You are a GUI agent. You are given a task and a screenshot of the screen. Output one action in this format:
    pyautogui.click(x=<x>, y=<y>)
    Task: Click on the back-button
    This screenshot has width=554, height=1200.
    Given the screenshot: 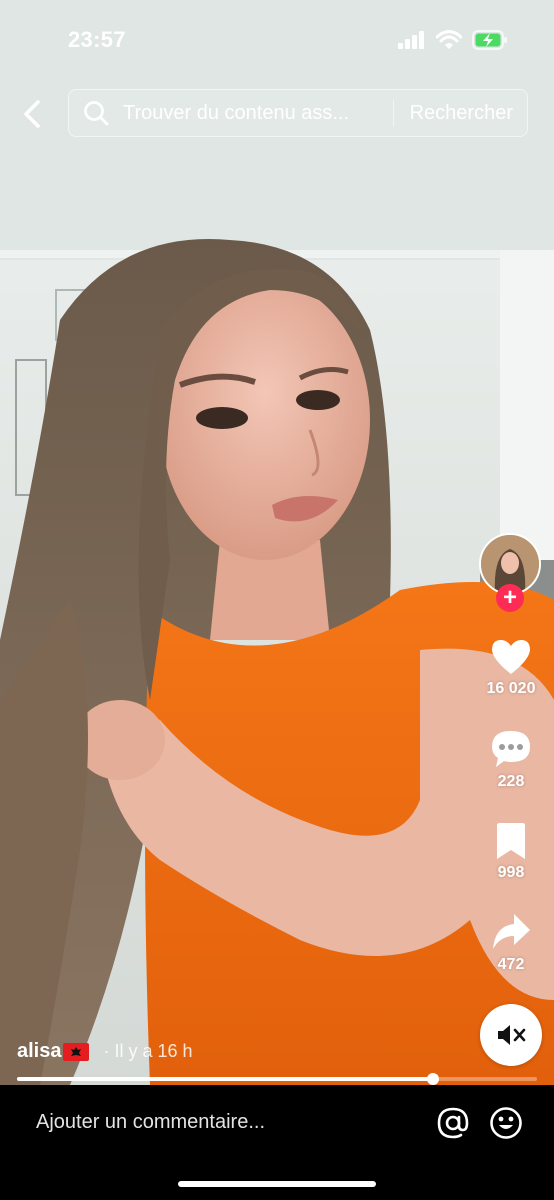 What is the action you would take?
    pyautogui.click(x=32, y=114)
    